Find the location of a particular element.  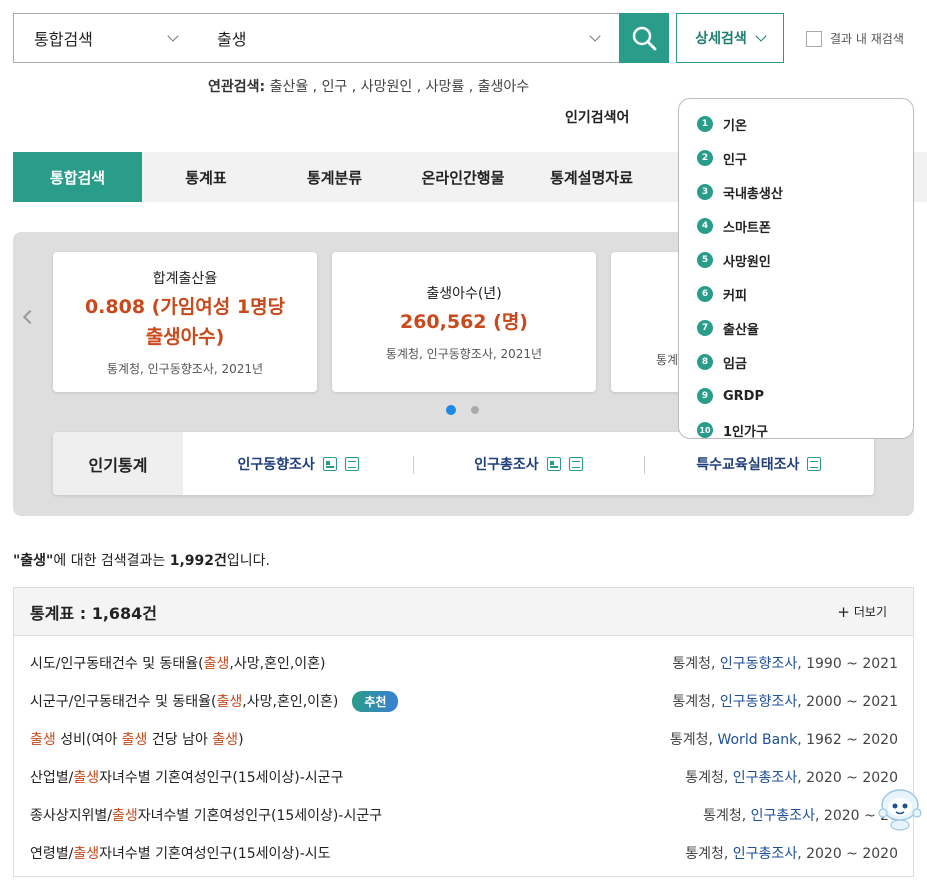

popular-stat-name: 인구동향조사 is located at coordinates (276, 464).